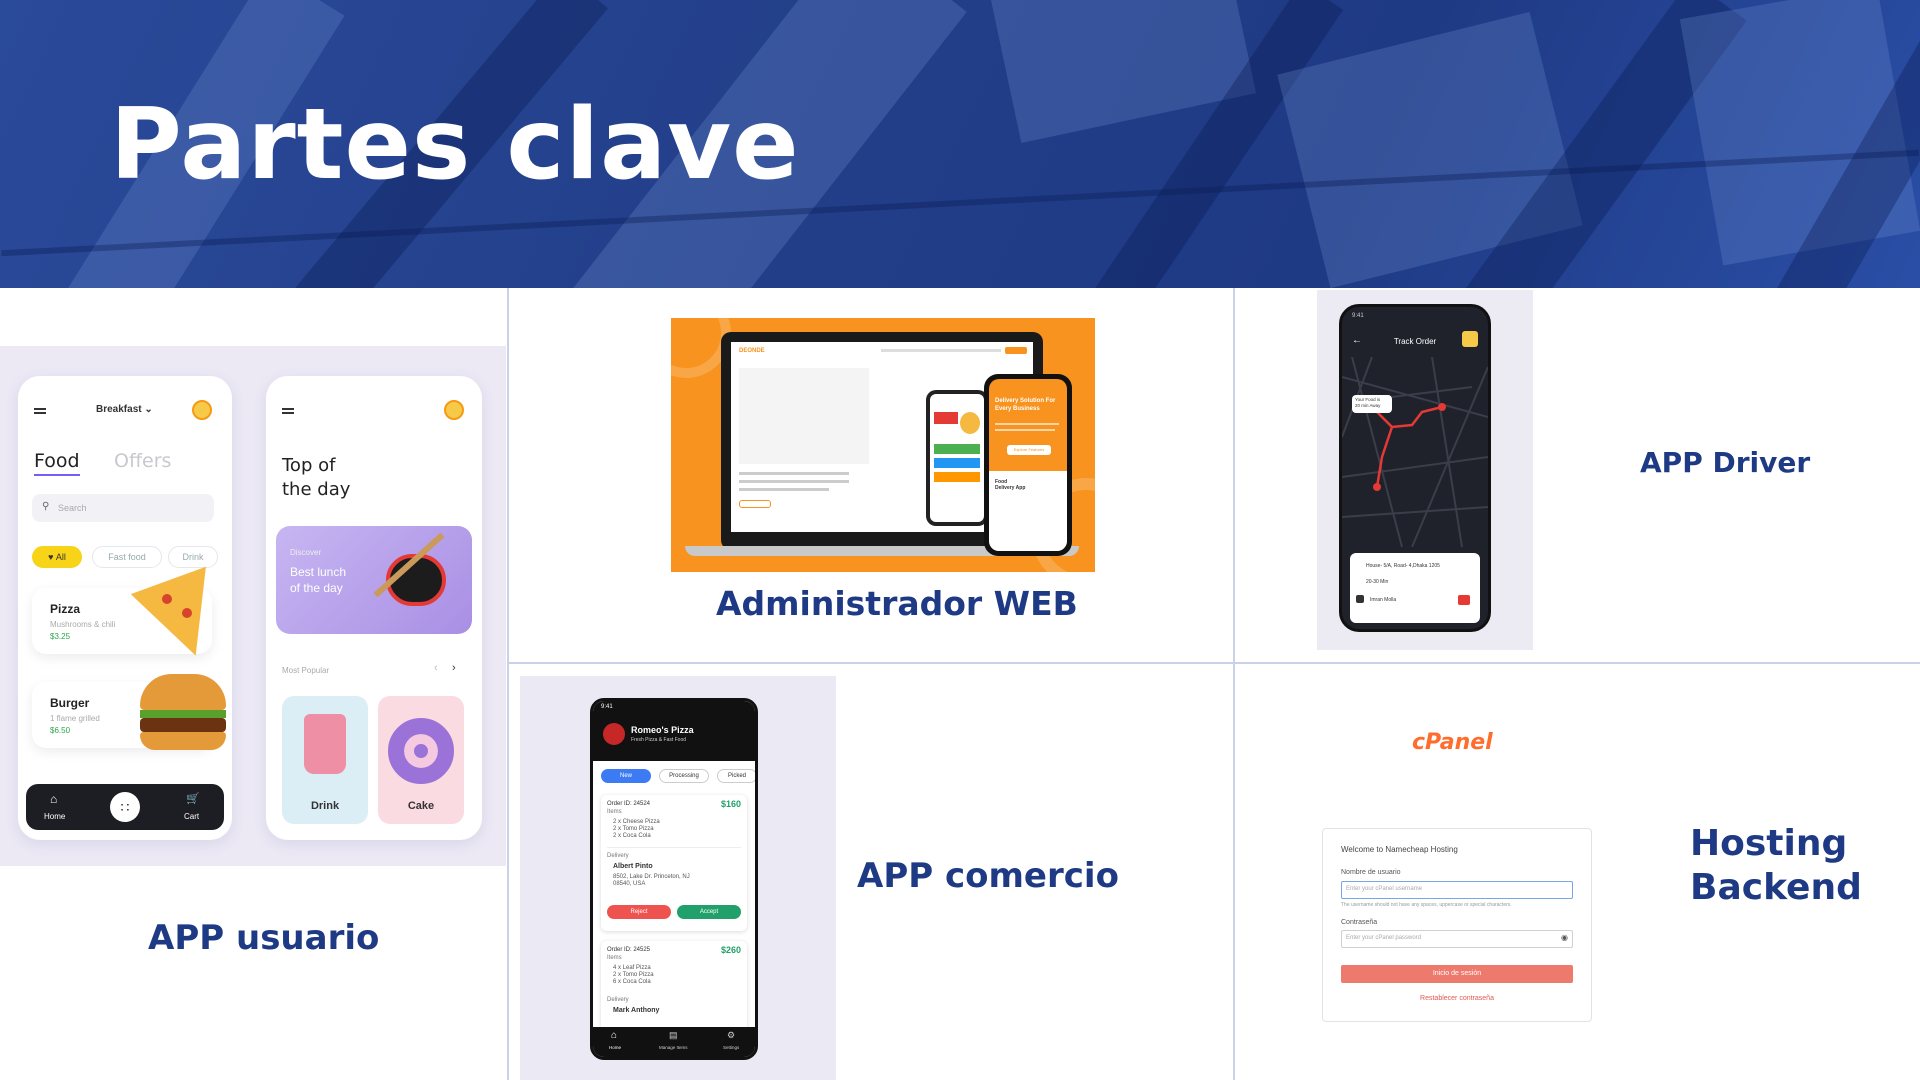 The image size is (1920, 1080). I want to click on tablet-mockup, so click(957, 458).